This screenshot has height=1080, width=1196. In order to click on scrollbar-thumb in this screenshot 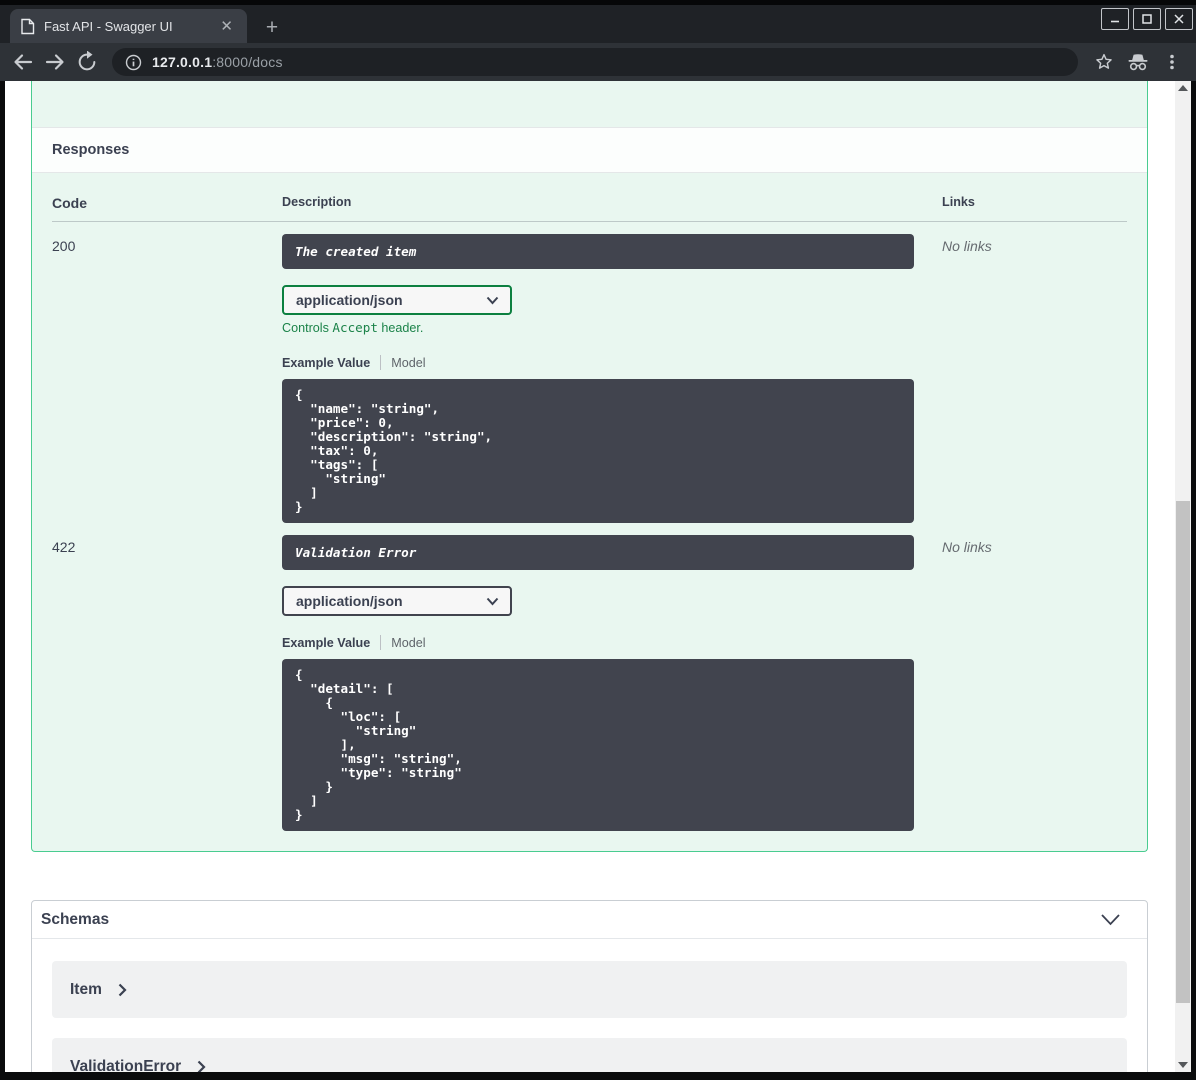, I will do `click(1183, 752)`.